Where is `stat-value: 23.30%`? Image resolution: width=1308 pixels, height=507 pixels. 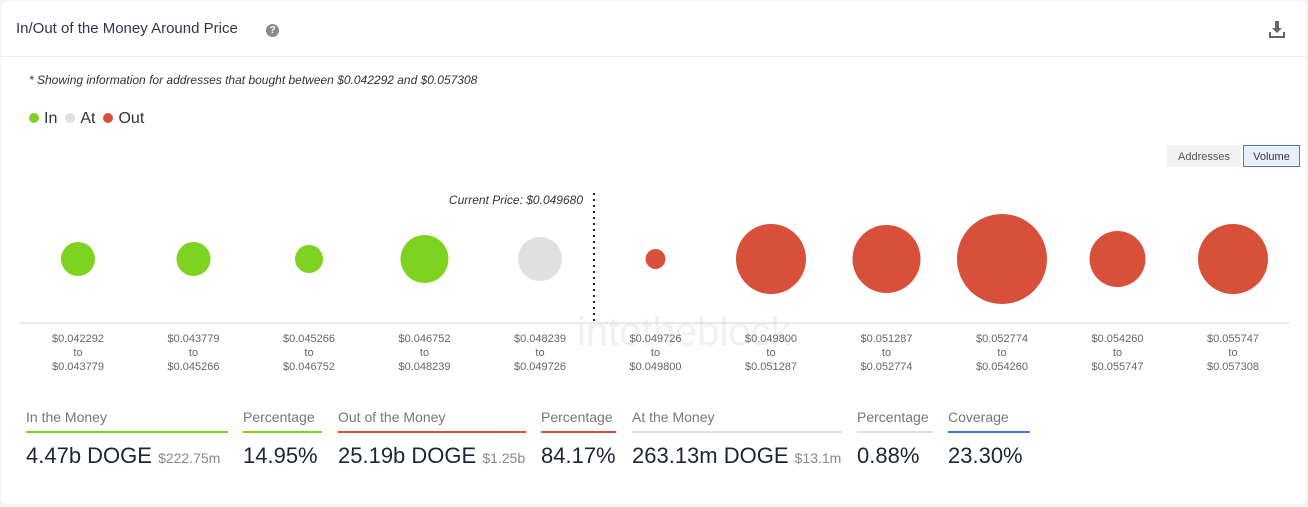
stat-value: 23.30% is located at coordinates (989, 456).